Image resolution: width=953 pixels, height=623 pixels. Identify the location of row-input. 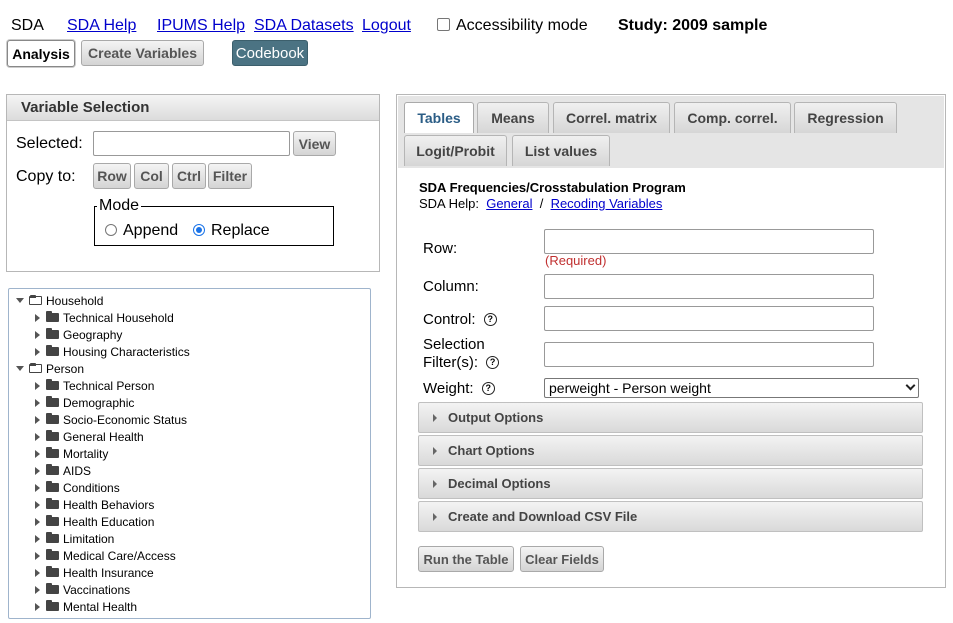
(709, 241).